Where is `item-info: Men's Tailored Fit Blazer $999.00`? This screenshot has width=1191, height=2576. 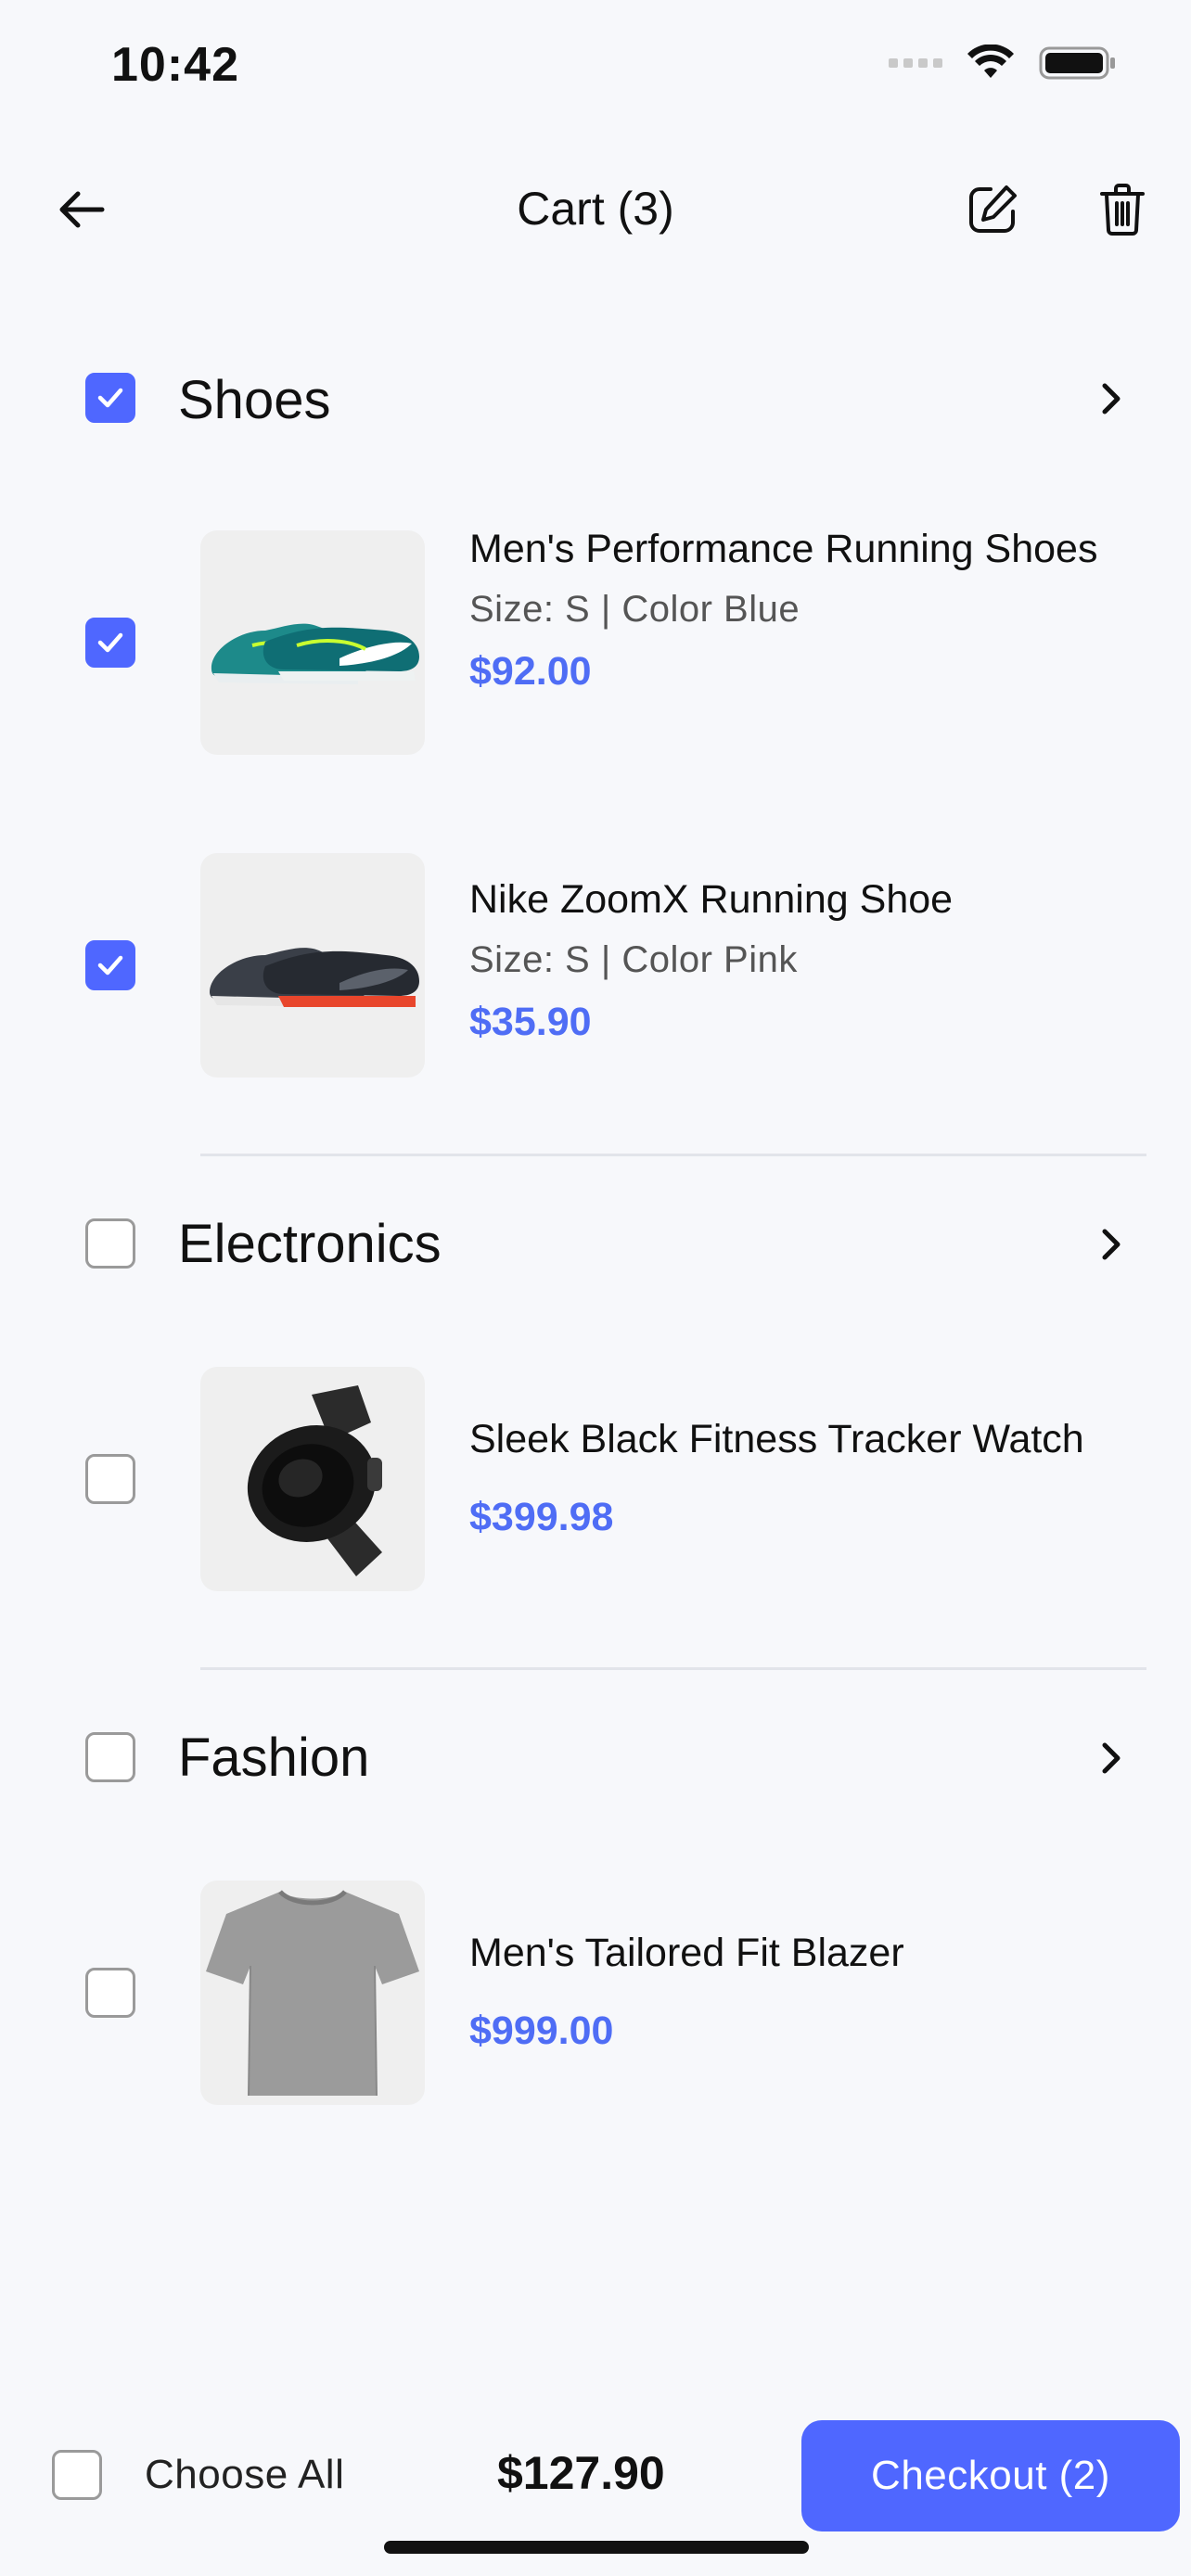 item-info: Men's Tailored Fit Blazer $999.00 is located at coordinates (811, 1990).